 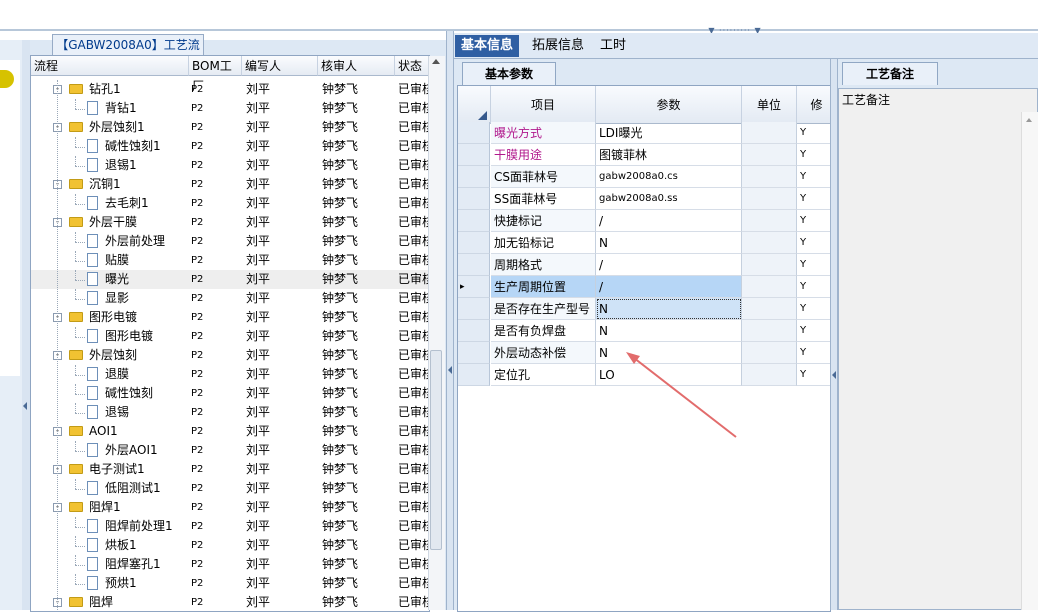 I want to click on params-column-header: 参数, so click(x=669, y=105).